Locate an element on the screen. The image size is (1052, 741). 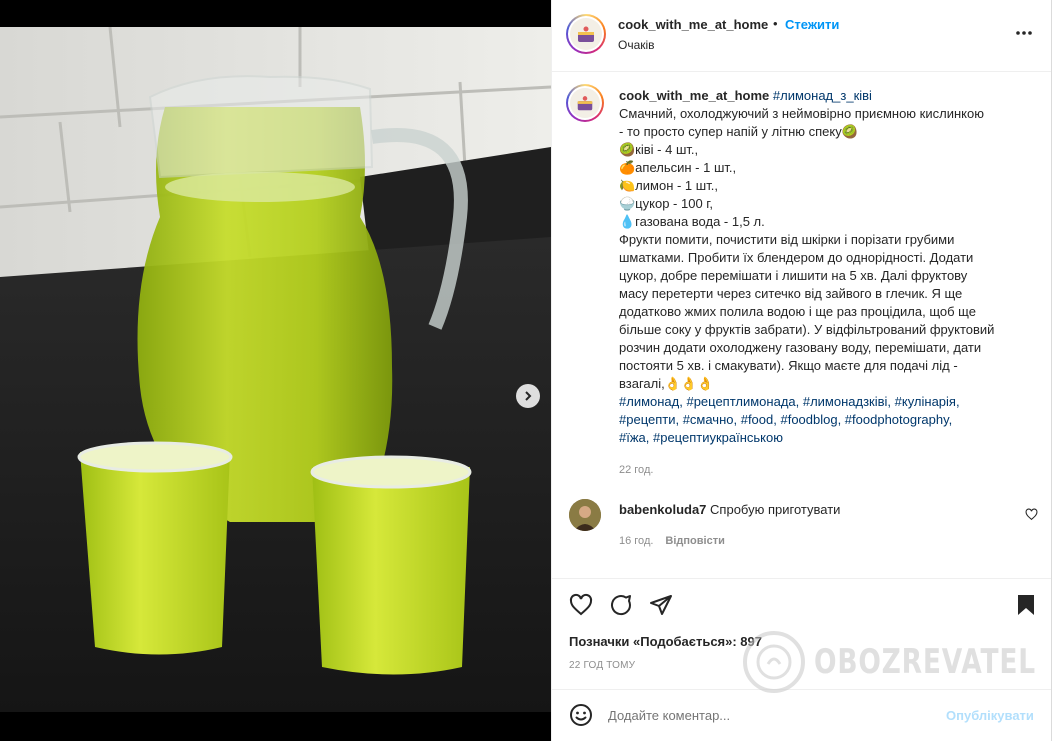
caption-line: 💧газована вода - 1,5 л. is located at coordinates (692, 221).